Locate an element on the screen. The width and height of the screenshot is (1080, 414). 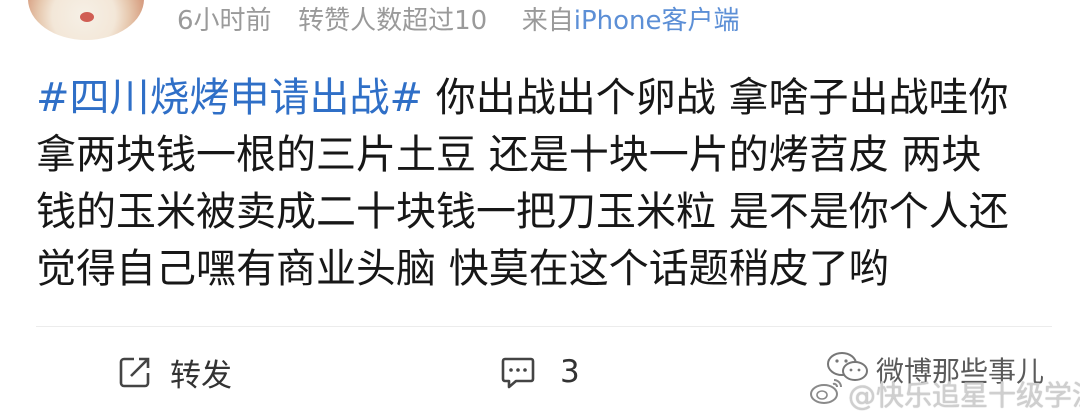
repost-icon is located at coordinates (135, 372).